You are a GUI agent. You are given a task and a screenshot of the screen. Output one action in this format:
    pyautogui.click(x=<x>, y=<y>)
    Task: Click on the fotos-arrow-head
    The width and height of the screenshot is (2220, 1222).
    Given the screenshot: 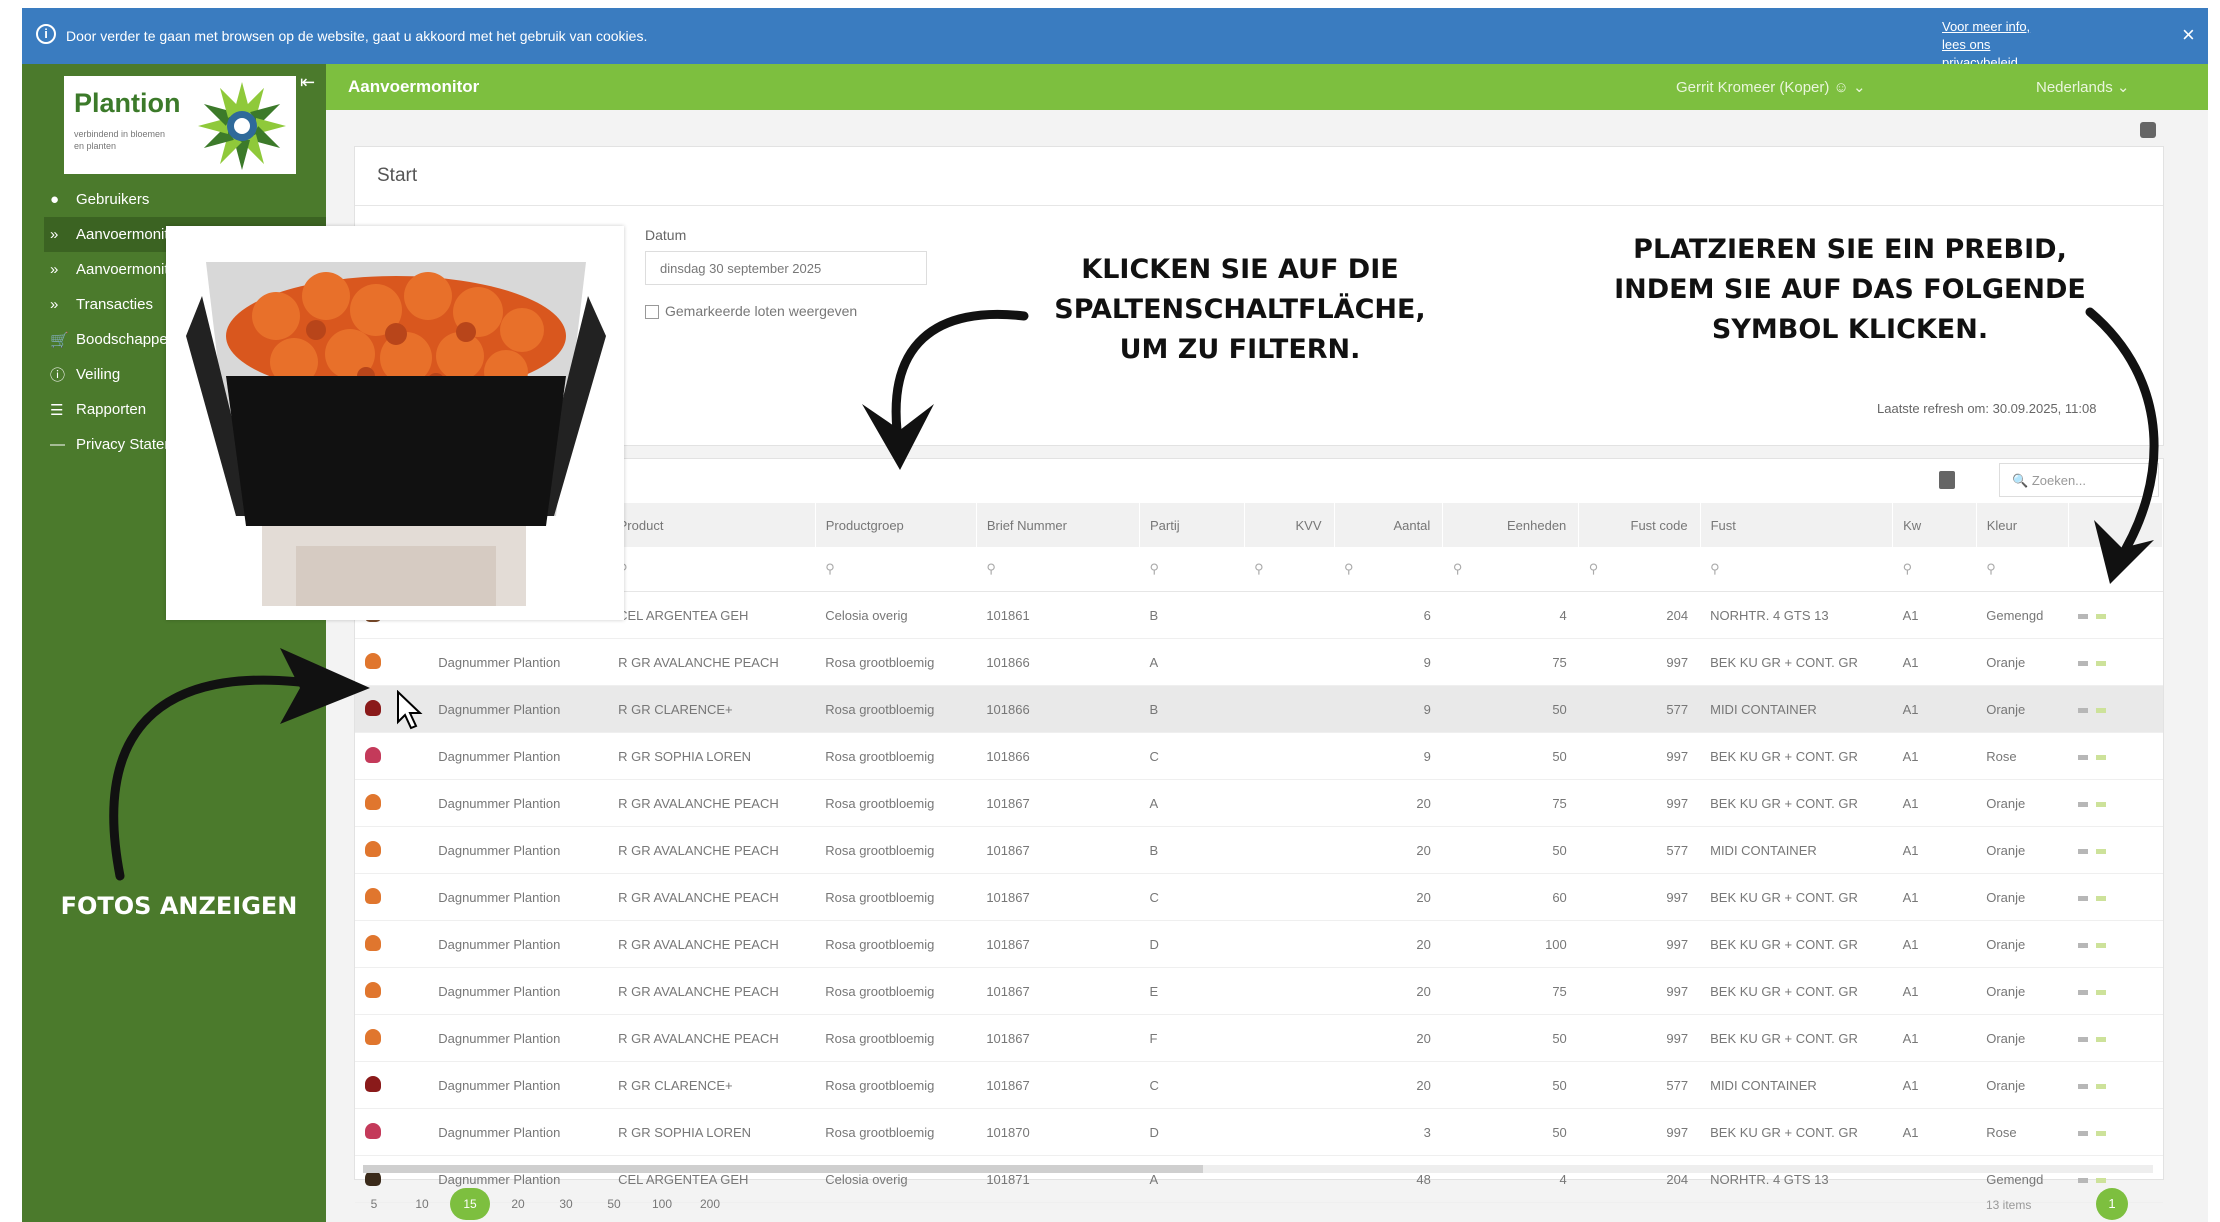 What is the action you would take?
    pyautogui.click(x=325, y=686)
    